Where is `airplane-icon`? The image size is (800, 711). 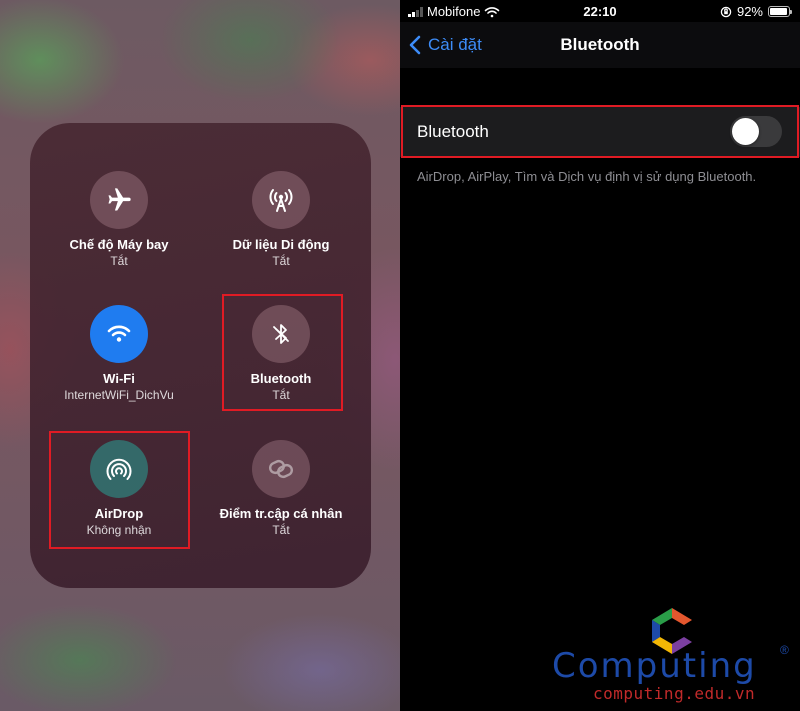 airplane-icon is located at coordinates (119, 199).